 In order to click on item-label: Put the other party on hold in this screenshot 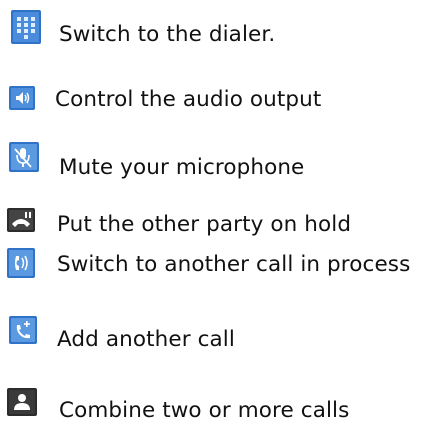, I will do `click(204, 224)`.